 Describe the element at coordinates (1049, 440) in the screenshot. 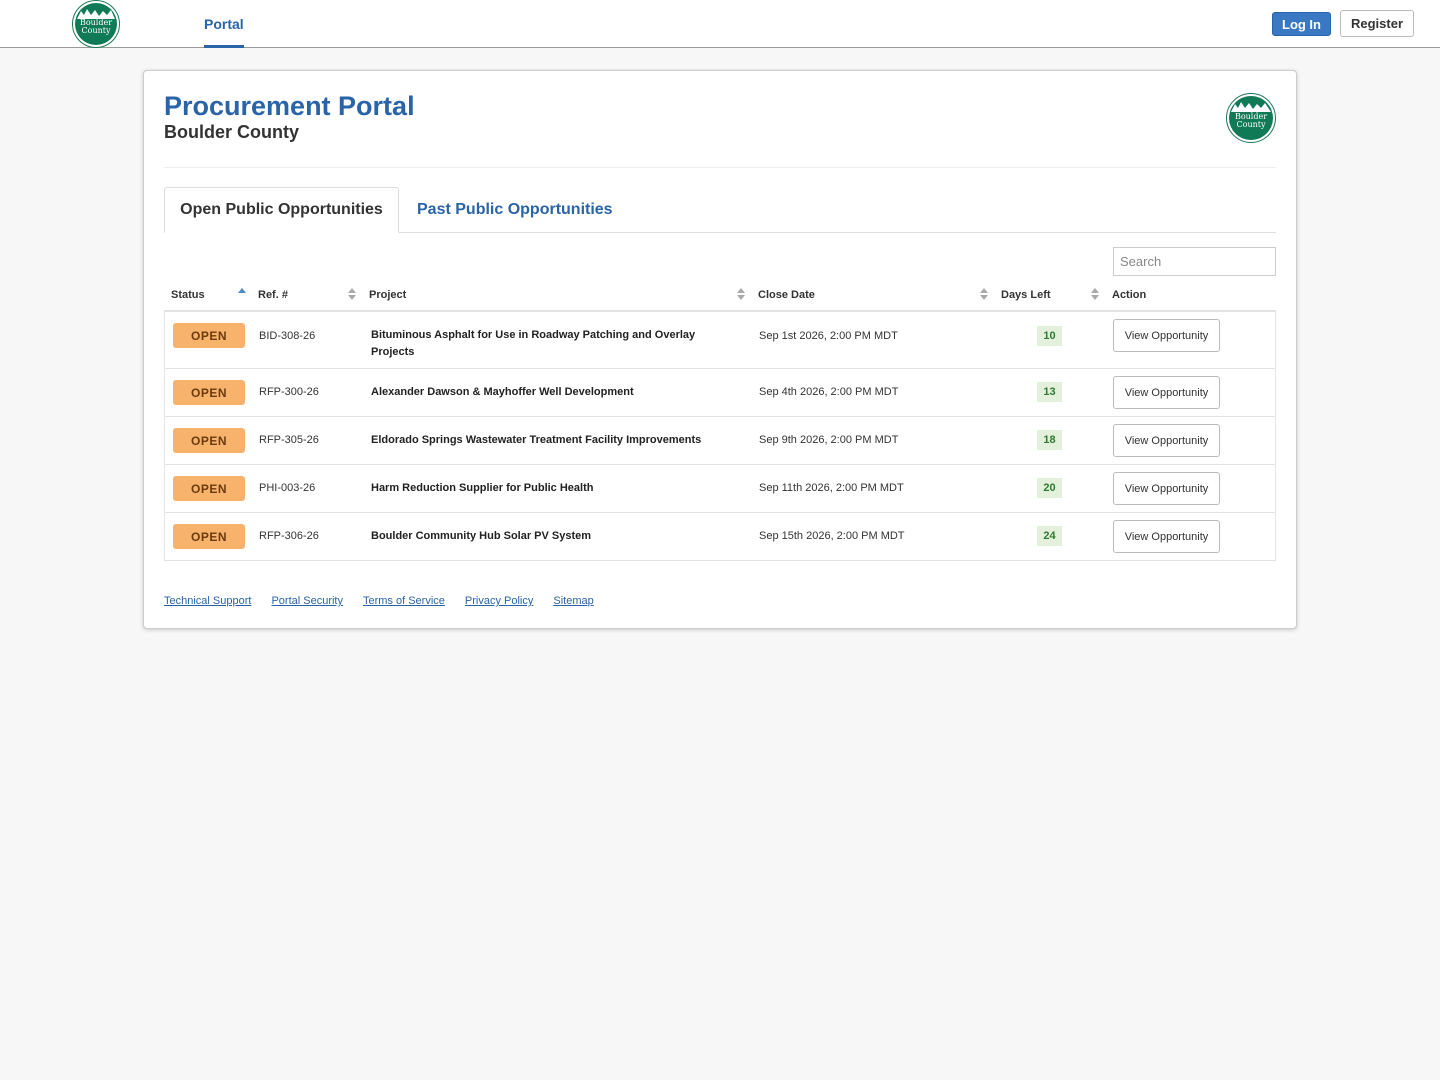

I see `days-left-badge: 18` at that location.